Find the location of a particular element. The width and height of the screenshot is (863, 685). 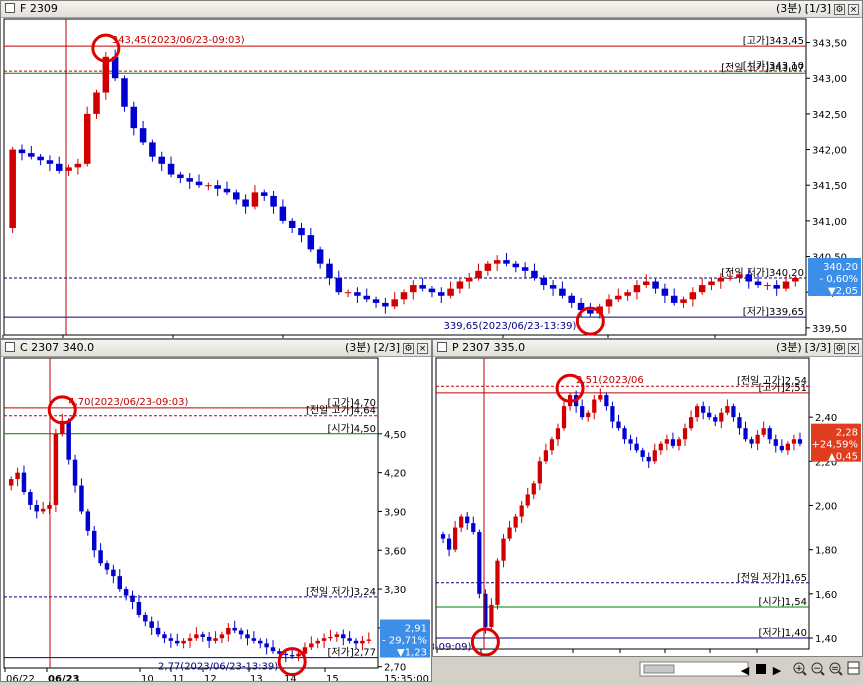

current-price-text: ▲0,45 is located at coordinates (843, 457).